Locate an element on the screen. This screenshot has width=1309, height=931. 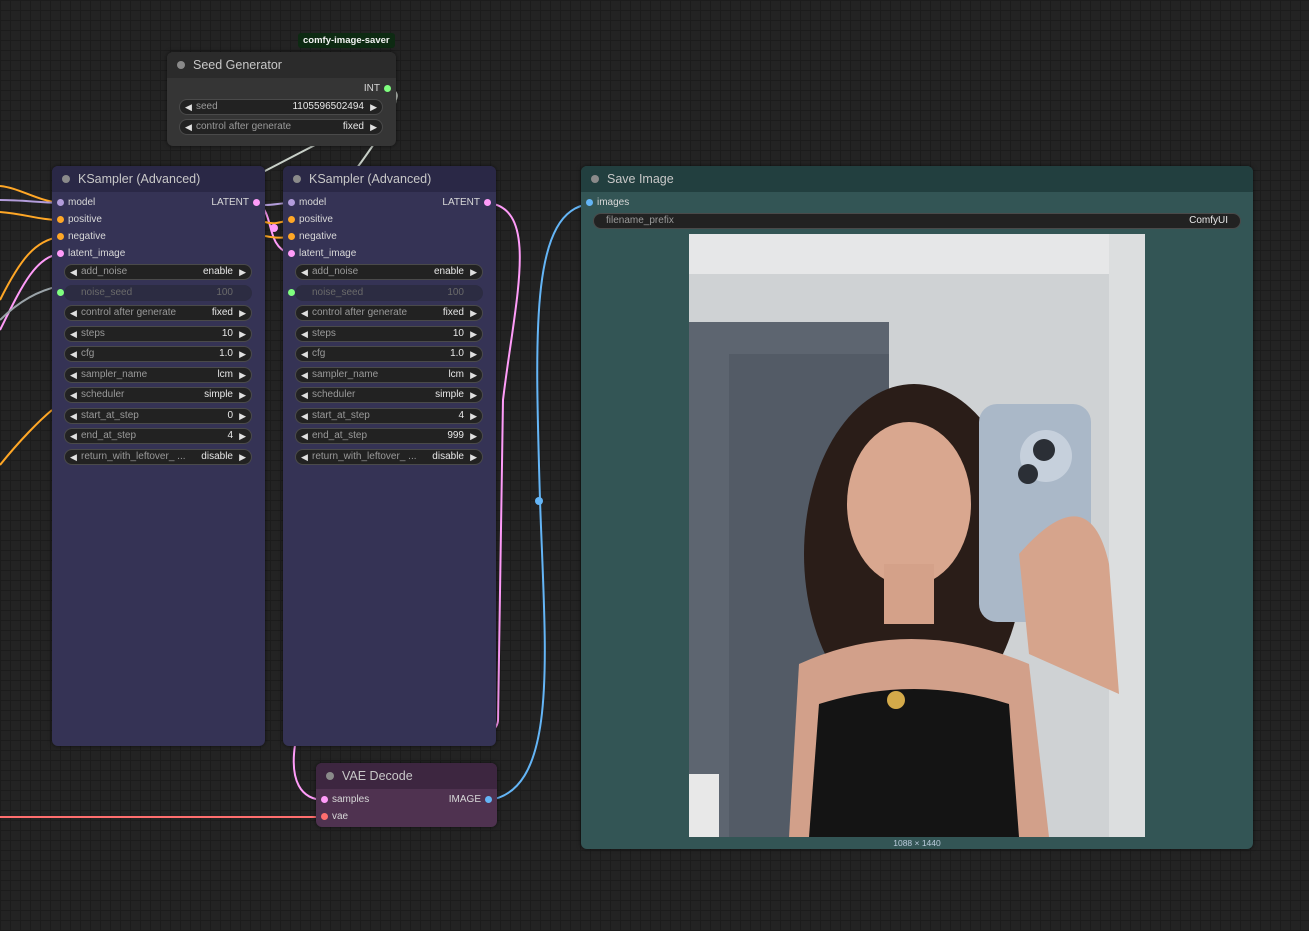
node-title: Seed Generator is located at coordinates (281, 65).